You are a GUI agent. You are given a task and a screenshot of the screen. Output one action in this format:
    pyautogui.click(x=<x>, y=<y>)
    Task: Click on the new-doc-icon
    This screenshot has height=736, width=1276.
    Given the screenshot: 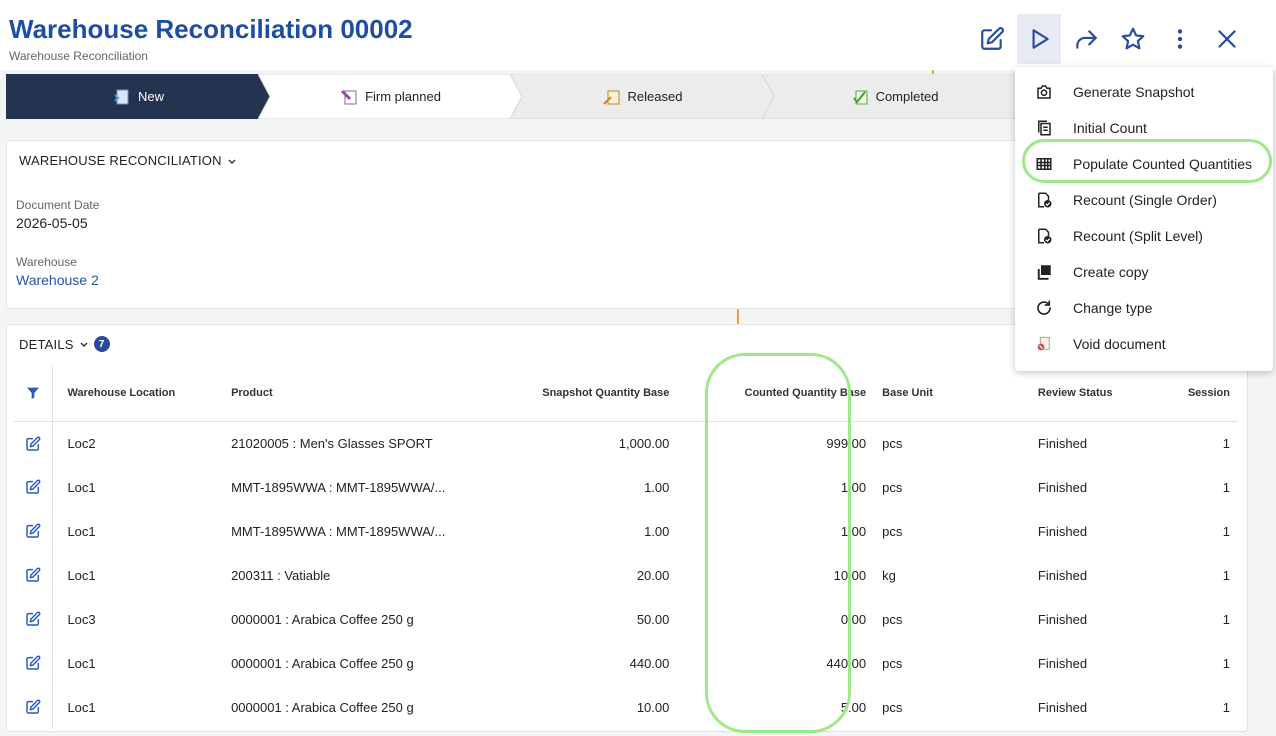 What is the action you would take?
    pyautogui.click(x=121, y=96)
    